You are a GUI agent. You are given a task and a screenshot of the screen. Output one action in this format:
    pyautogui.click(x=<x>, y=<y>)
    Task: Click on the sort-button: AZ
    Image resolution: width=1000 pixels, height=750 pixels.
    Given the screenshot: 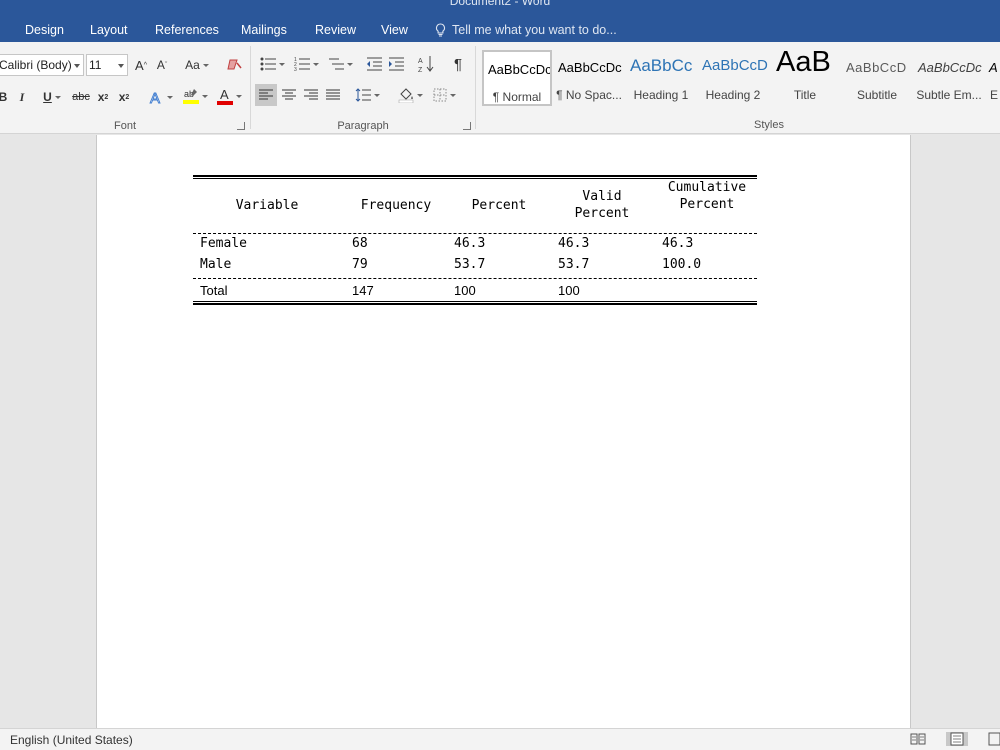 What is the action you would take?
    pyautogui.click(x=426, y=64)
    